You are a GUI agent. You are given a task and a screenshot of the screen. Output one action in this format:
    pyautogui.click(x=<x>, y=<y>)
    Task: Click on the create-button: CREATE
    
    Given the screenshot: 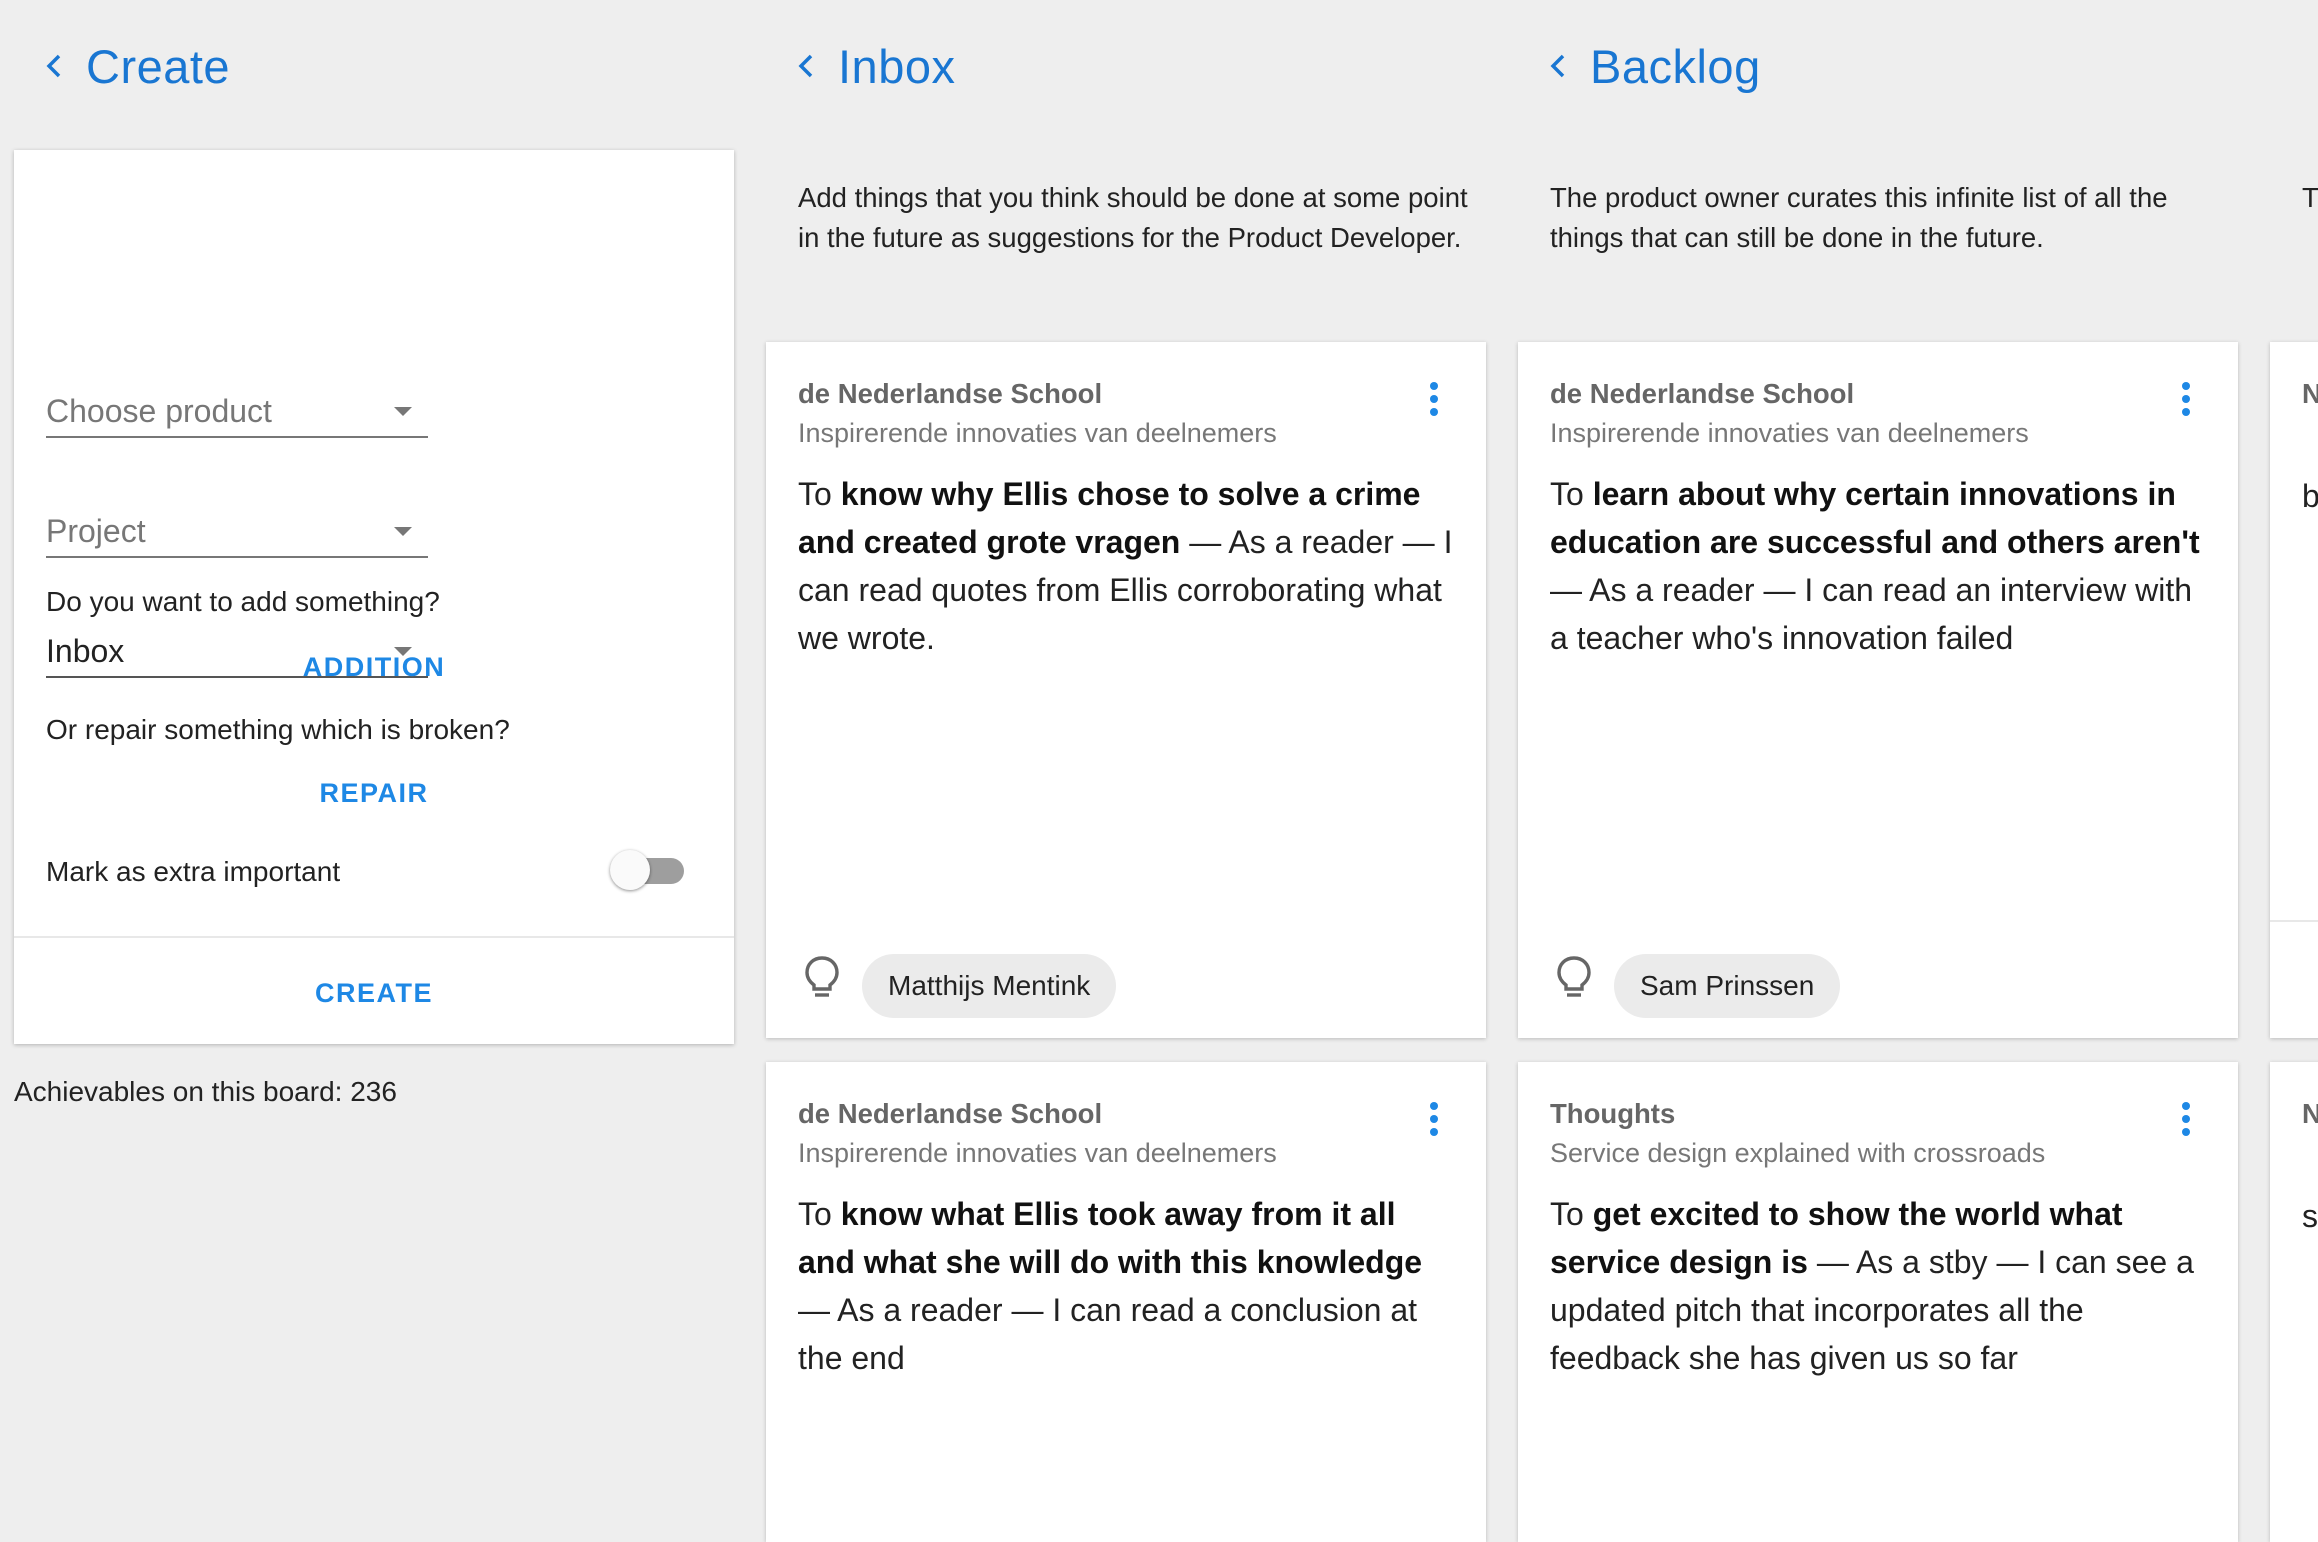 What is the action you would take?
    pyautogui.click(x=374, y=993)
    